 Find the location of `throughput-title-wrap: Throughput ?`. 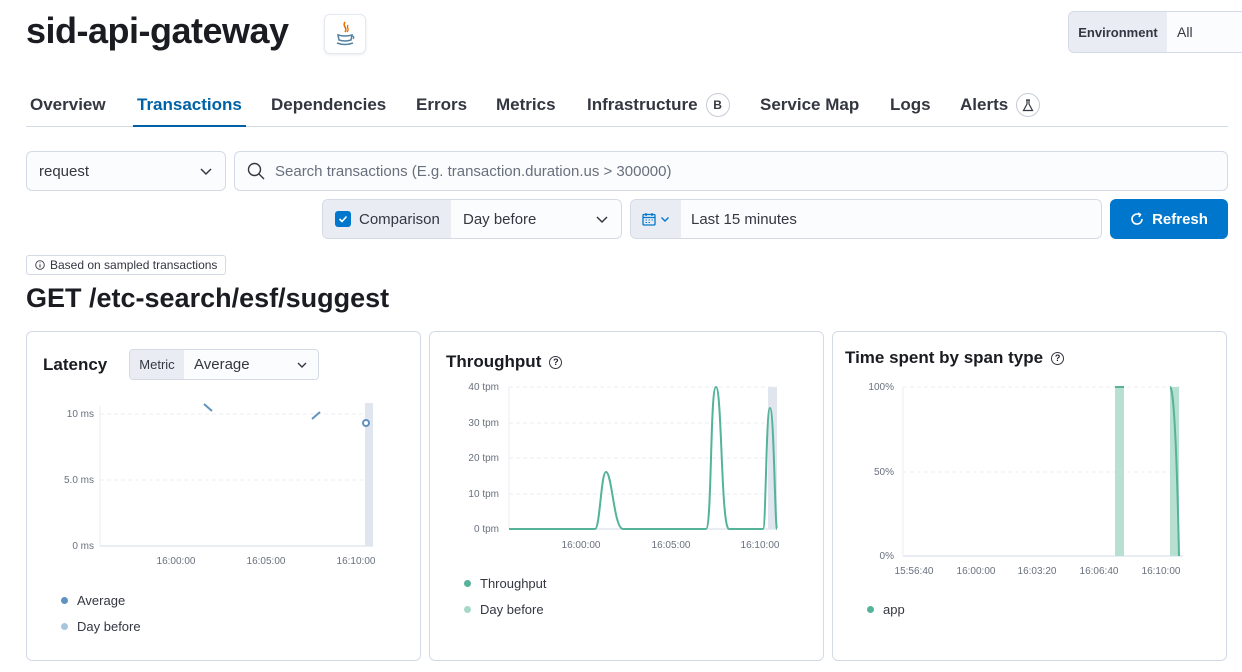

throughput-title-wrap: Throughput ? is located at coordinates (504, 362).